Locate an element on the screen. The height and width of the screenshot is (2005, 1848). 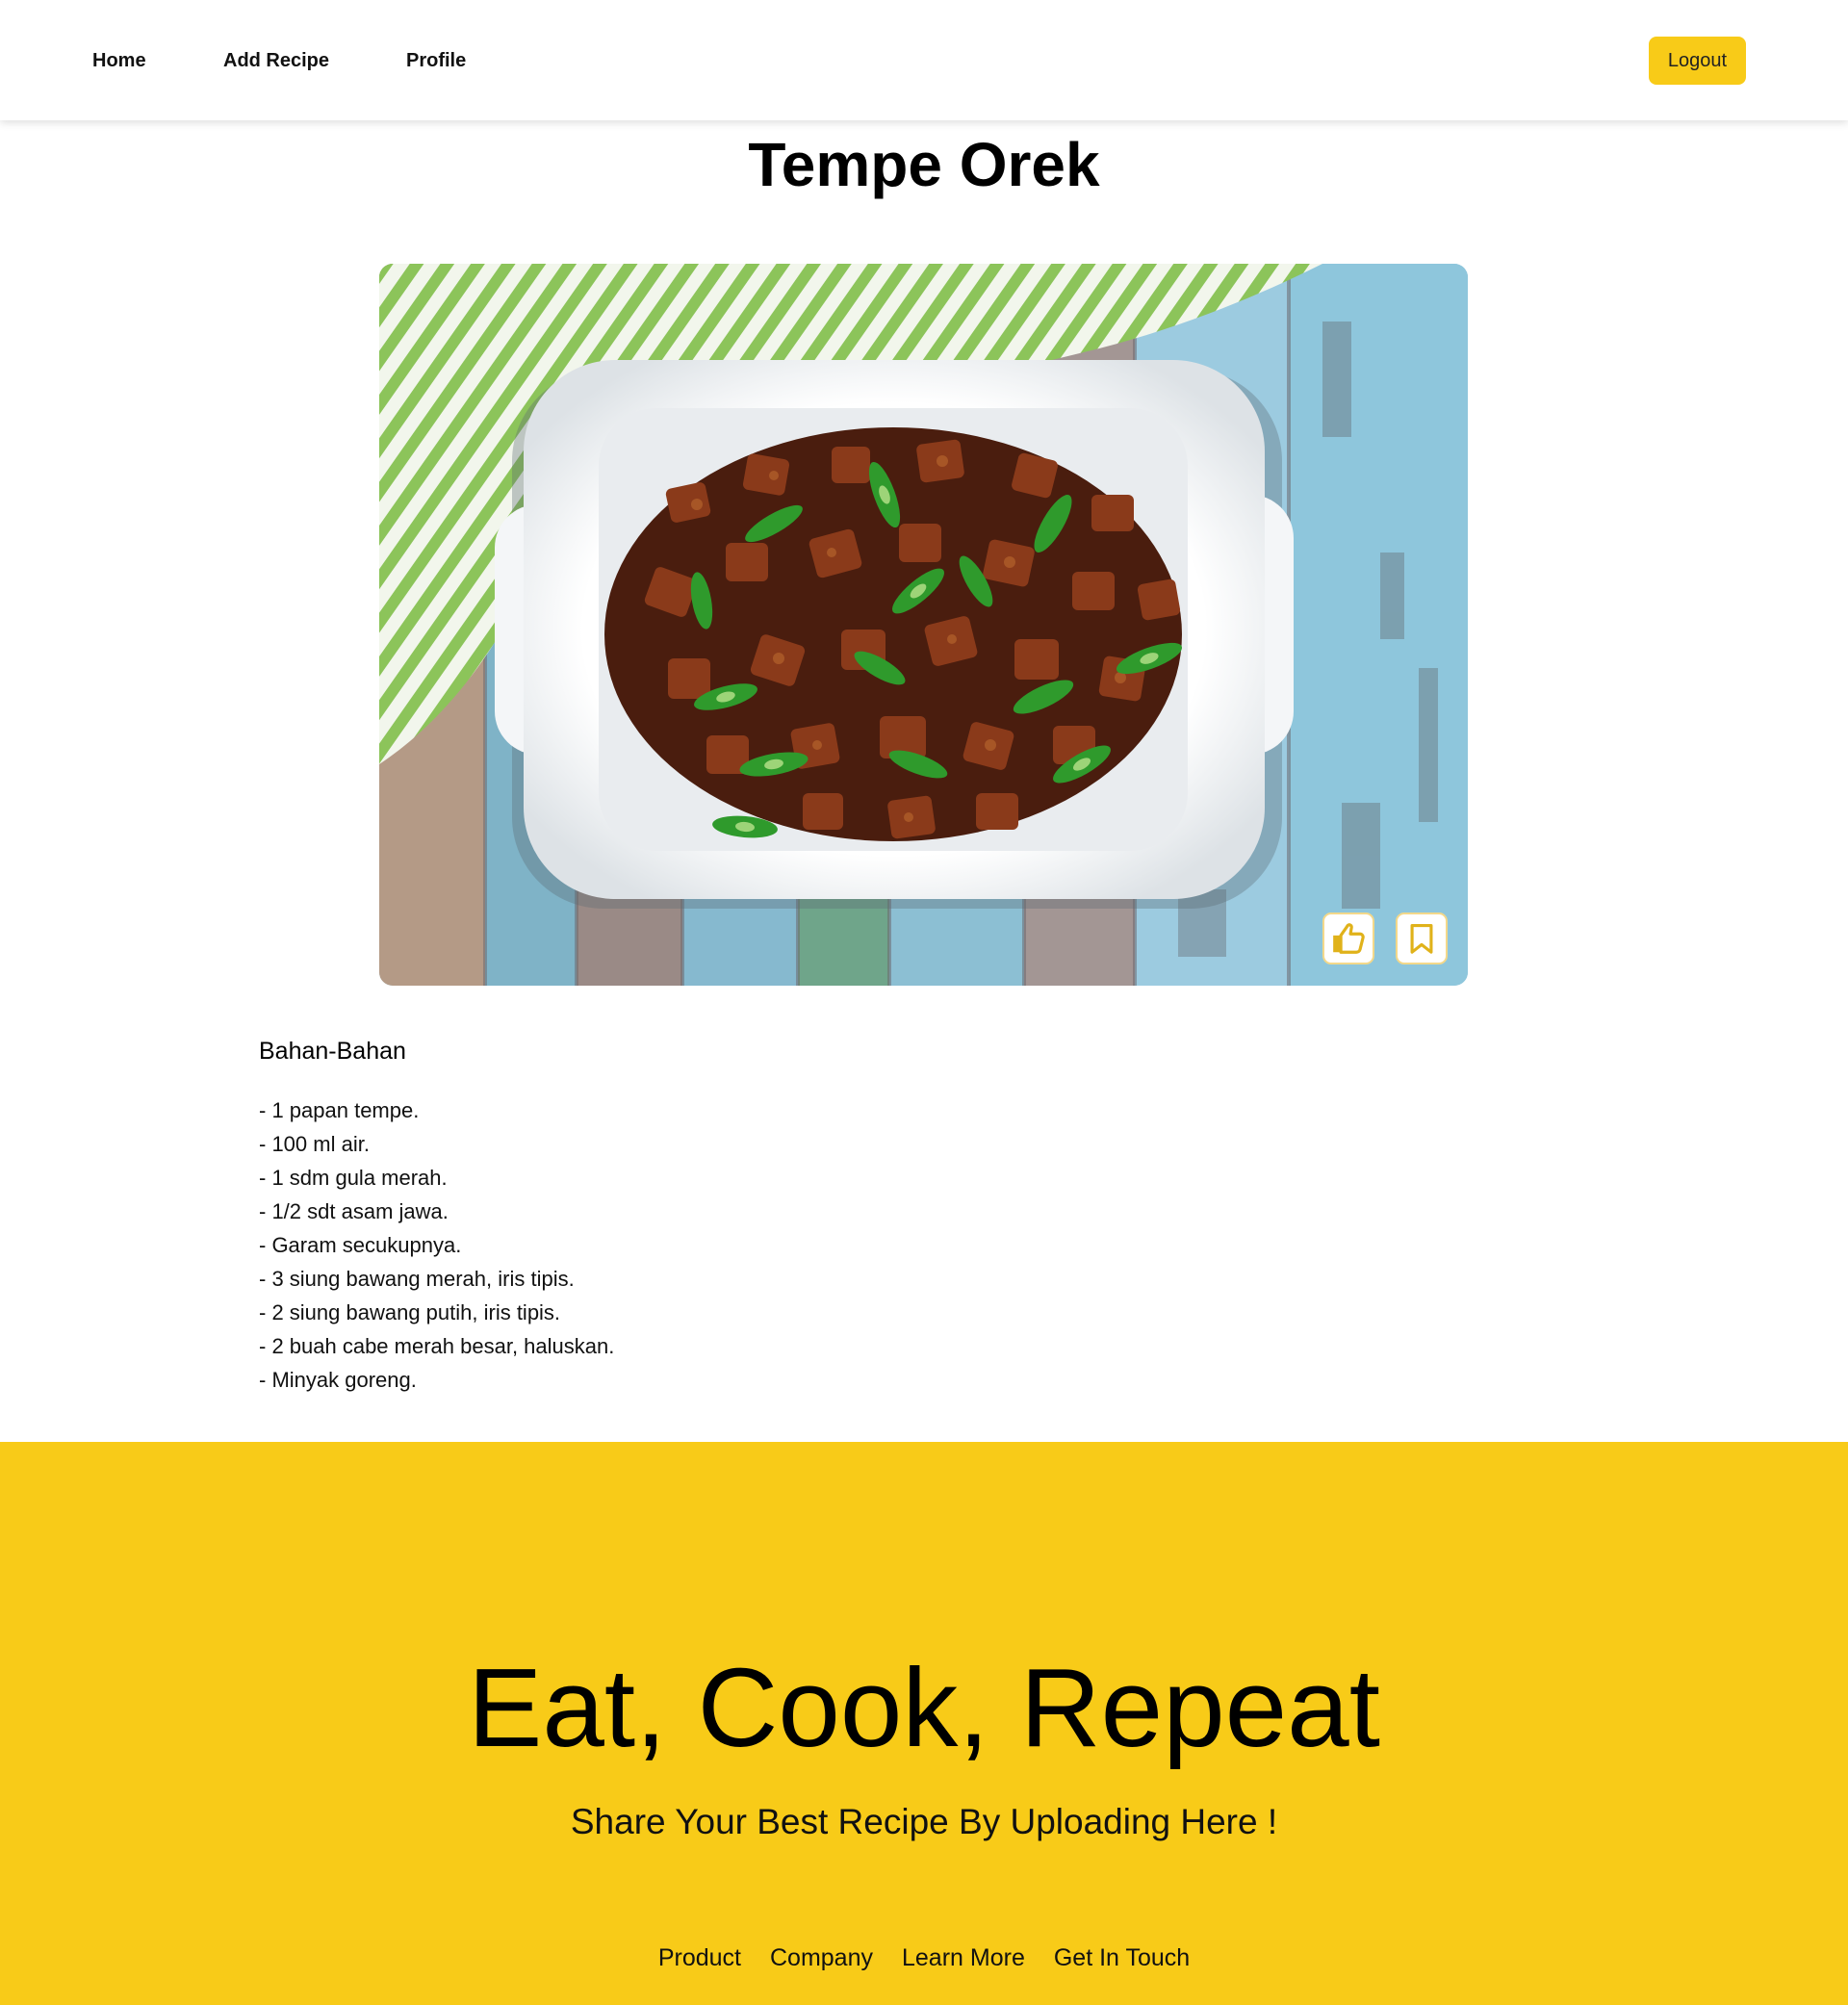
ingredient-item: - Minyak goreng. is located at coordinates (338, 1380).